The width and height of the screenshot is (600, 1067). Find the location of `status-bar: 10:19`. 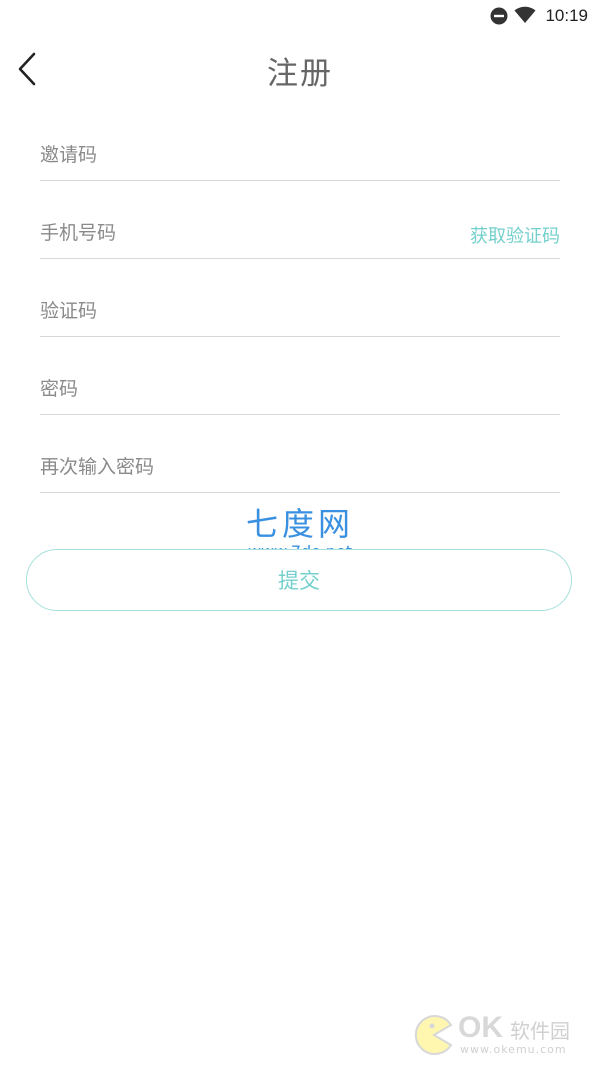

status-bar: 10:19 is located at coordinates (300, 16).